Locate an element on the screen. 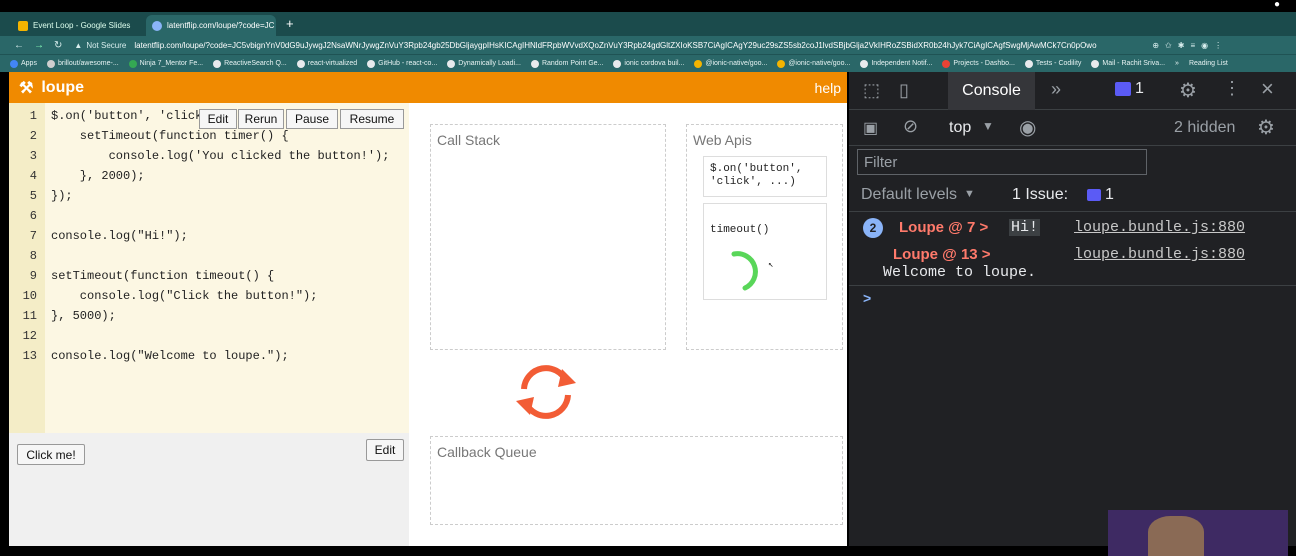 The image size is (1296, 556). globe-favicon-icon is located at coordinates (157, 25).